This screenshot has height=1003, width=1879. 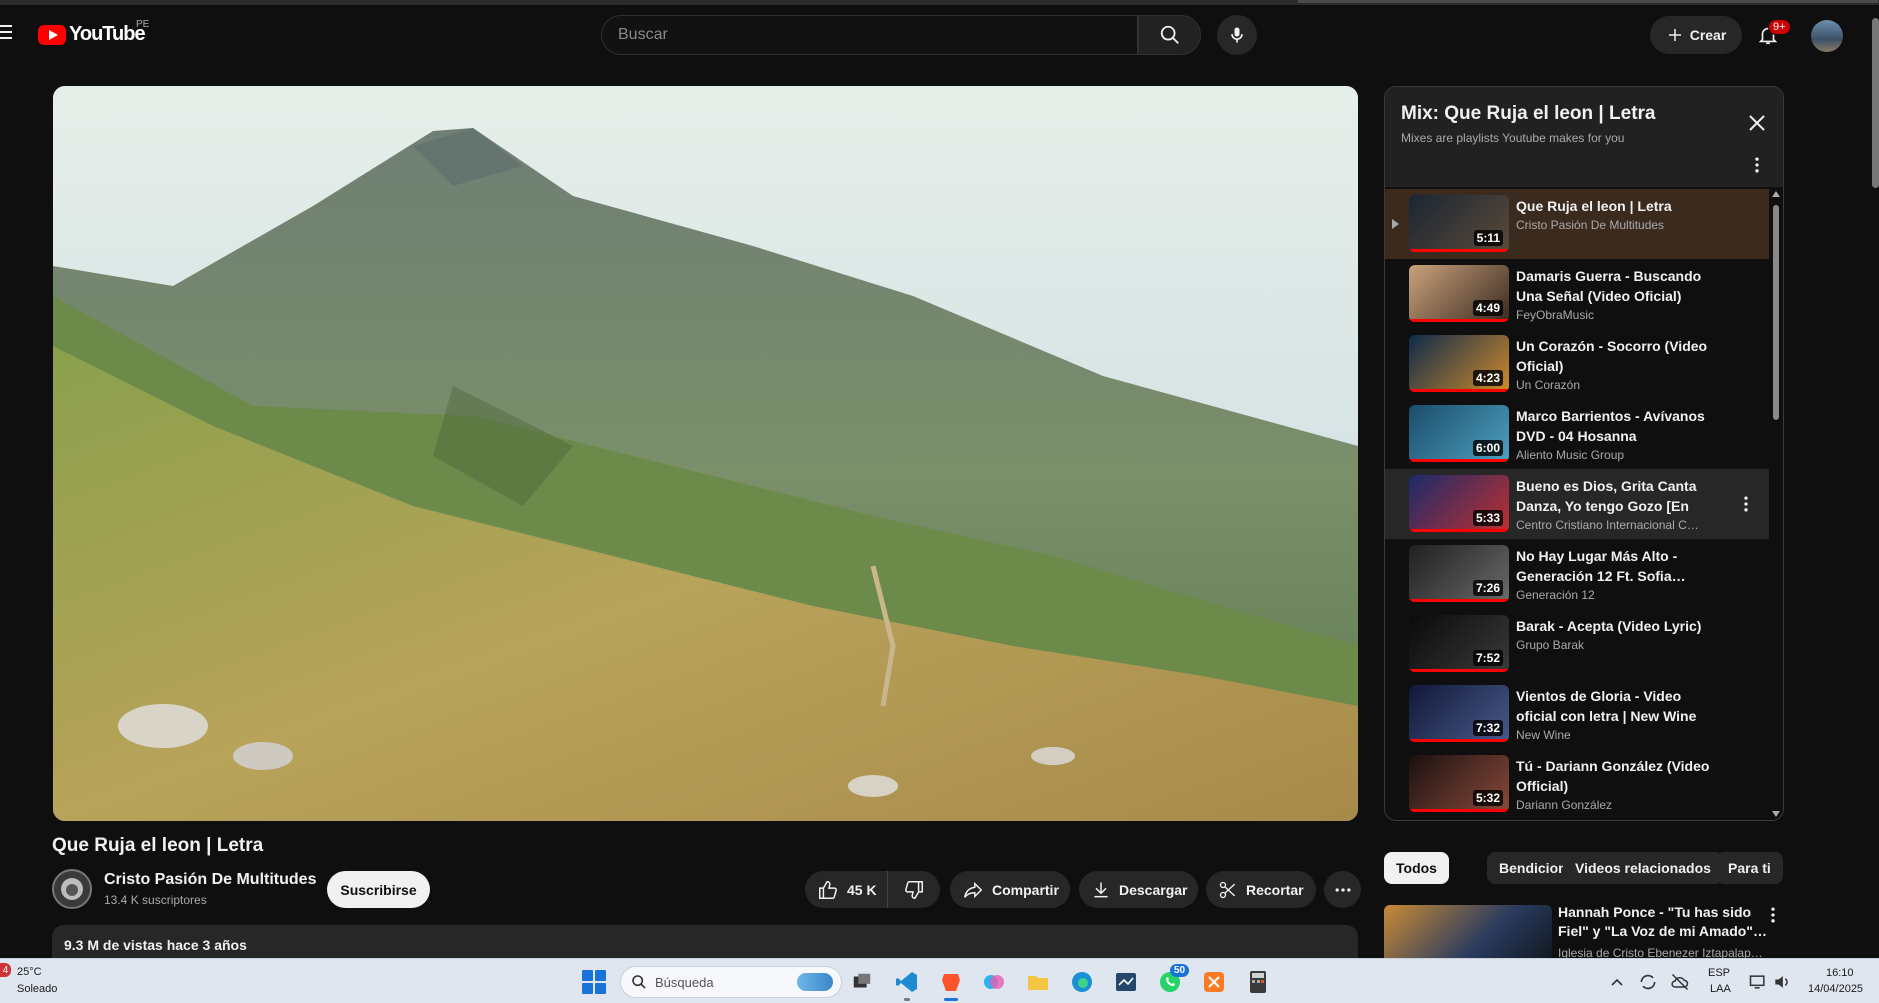 I want to click on playlist-item-thumbnail: 4:49, so click(x=1459, y=293).